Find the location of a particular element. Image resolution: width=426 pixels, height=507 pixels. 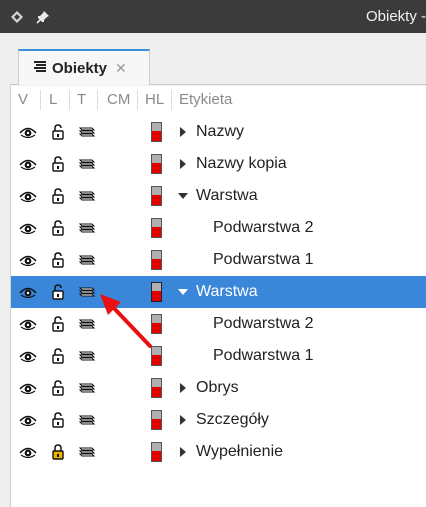

column-header: V L T CM HL Etykieta is located at coordinates (218, 100).